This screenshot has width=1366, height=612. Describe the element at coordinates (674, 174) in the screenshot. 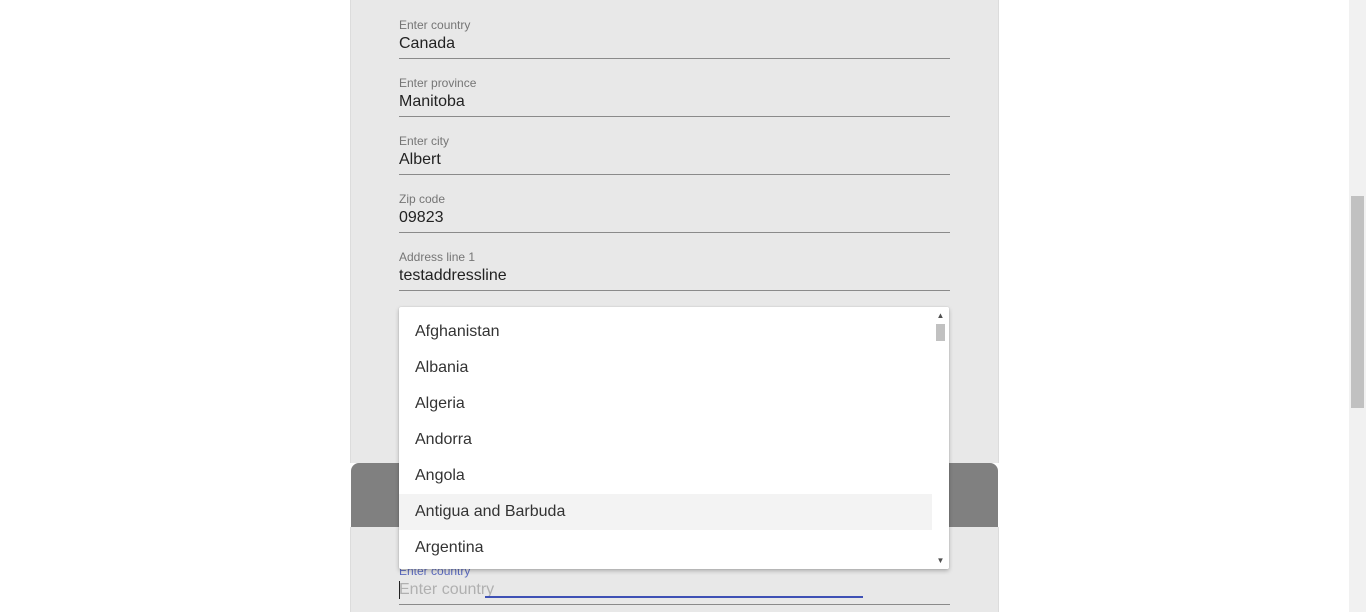

I see `city-underline` at that location.